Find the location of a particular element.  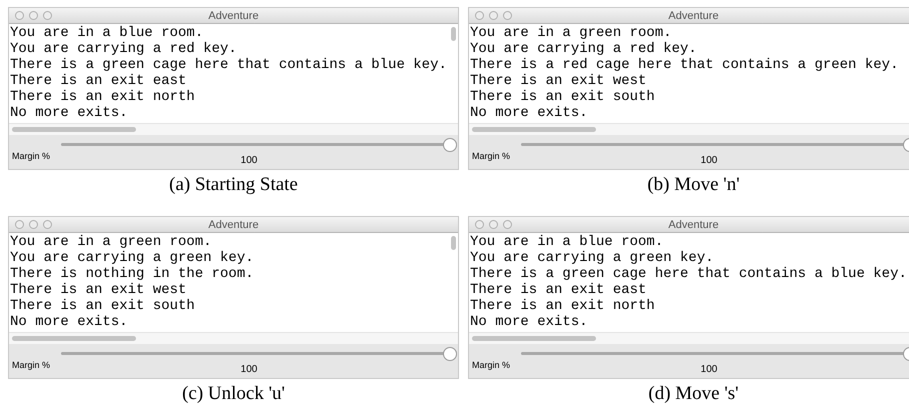

figure-caption: (d) Move 's' is located at coordinates (693, 394).